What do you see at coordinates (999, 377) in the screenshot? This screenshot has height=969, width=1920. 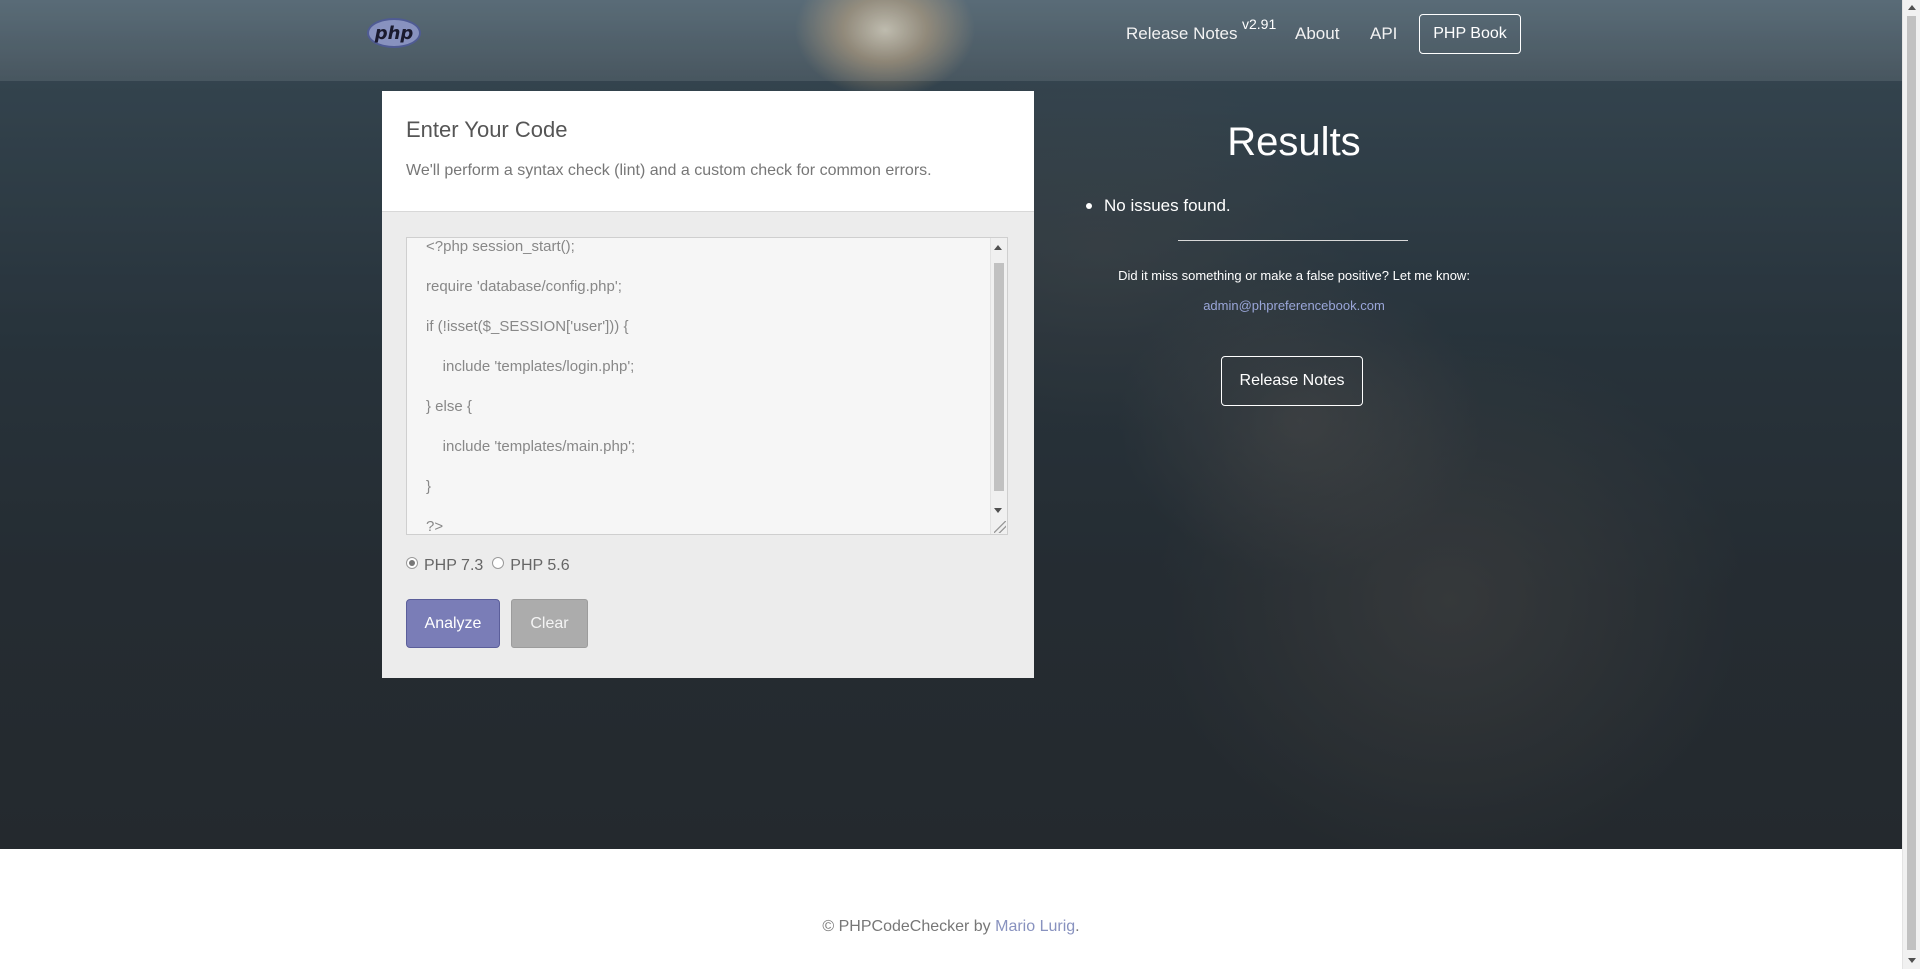 I see `textarea-scroll-thumb` at bounding box center [999, 377].